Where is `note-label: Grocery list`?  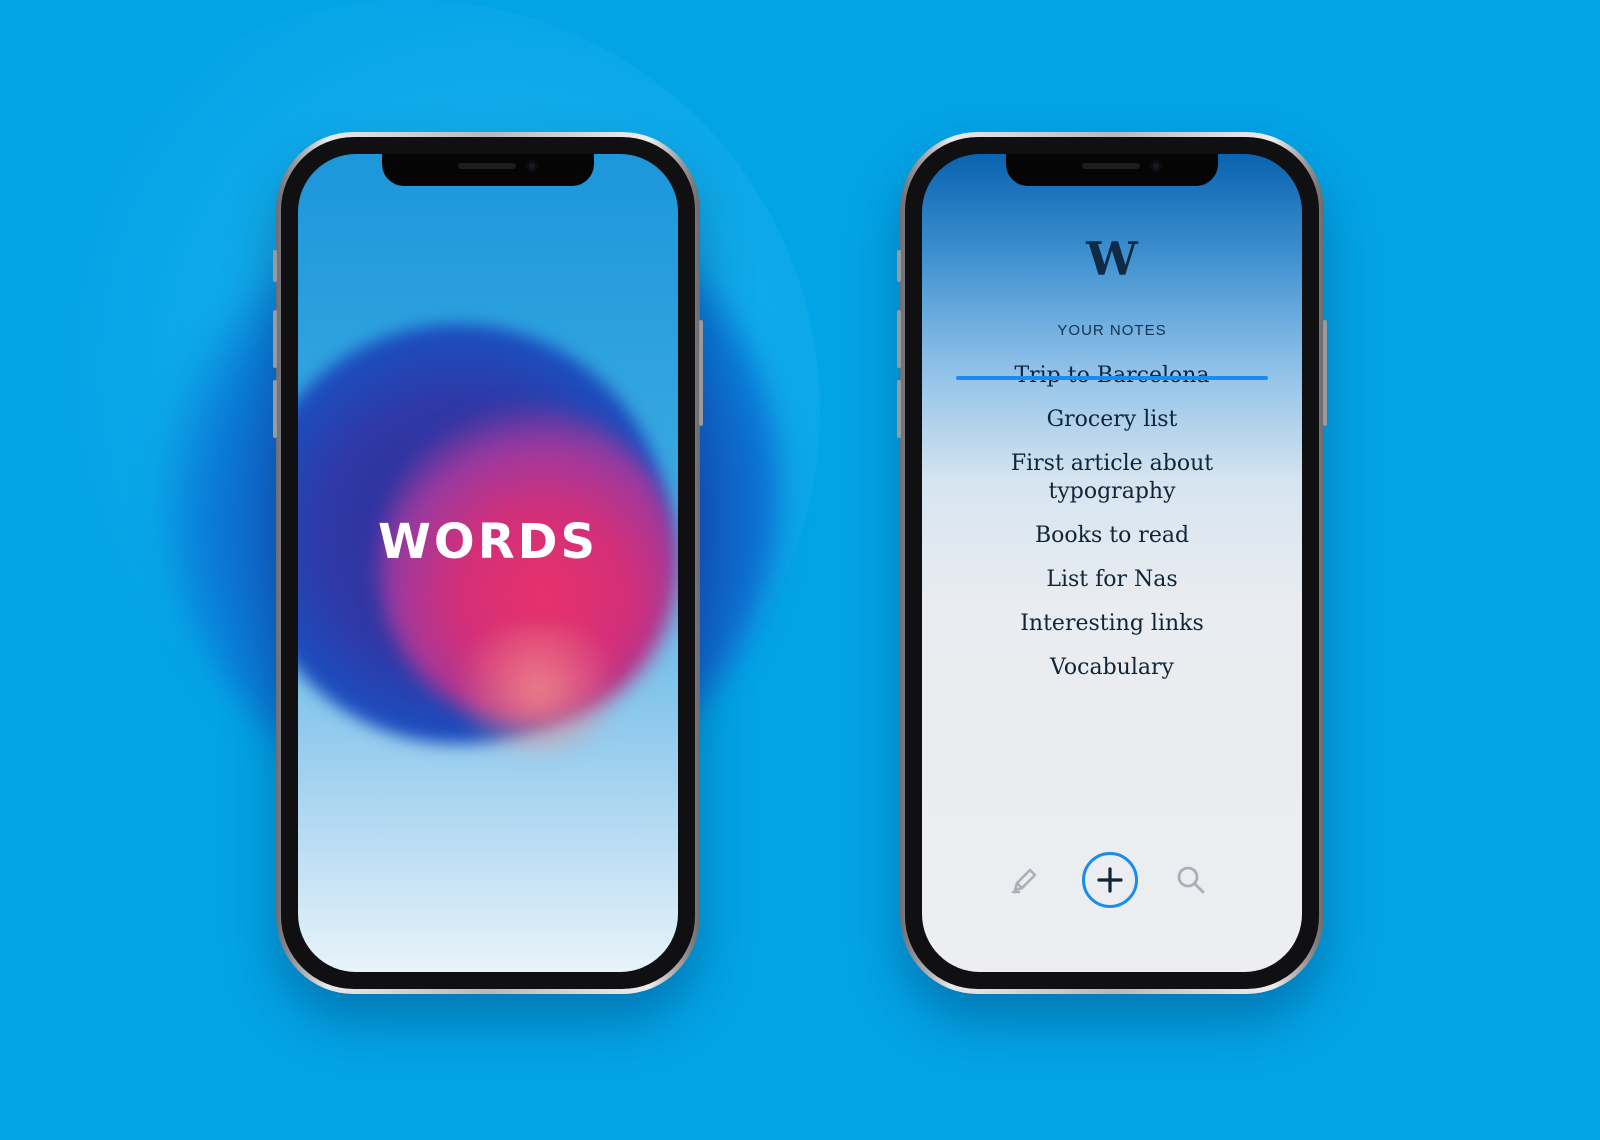 note-label: Grocery list is located at coordinates (1112, 419).